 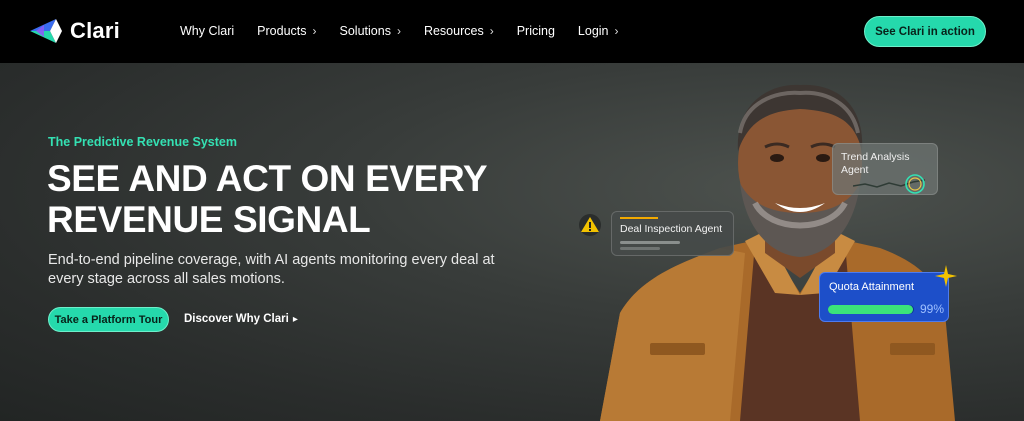 I want to click on nav-item-label: Pricing, so click(x=535, y=31).